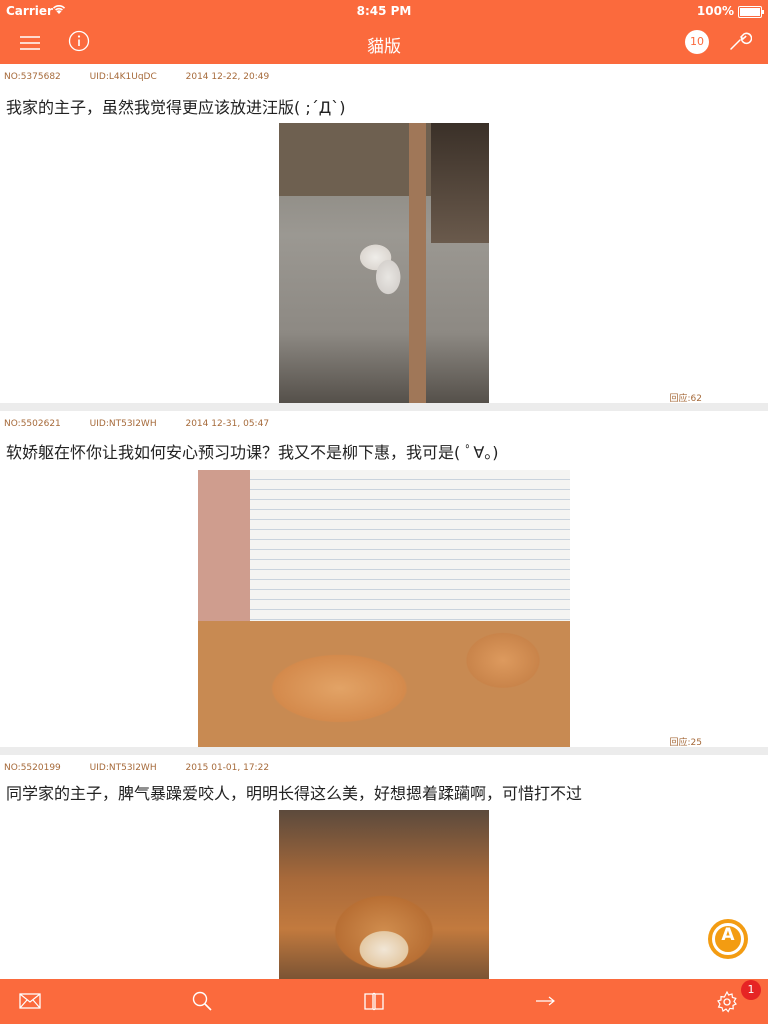 This screenshot has width=768, height=1024. Describe the element at coordinates (697, 42) in the screenshot. I see `notification-count-badge: 10` at that location.